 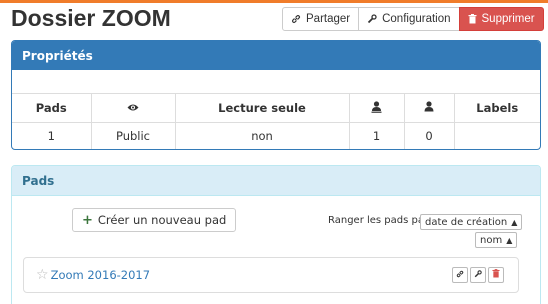 I want to click on admin-user-icon, so click(x=376, y=108).